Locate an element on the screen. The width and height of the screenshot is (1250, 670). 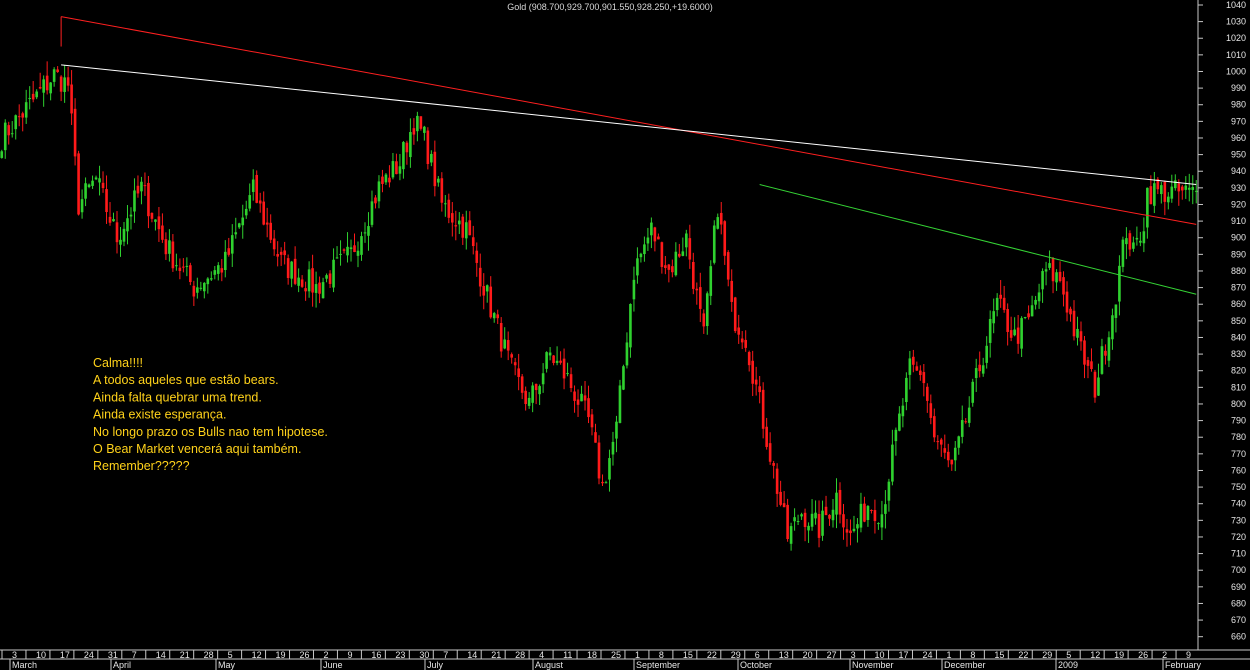
y-tick-label: 1030 is located at coordinates (1236, 22).